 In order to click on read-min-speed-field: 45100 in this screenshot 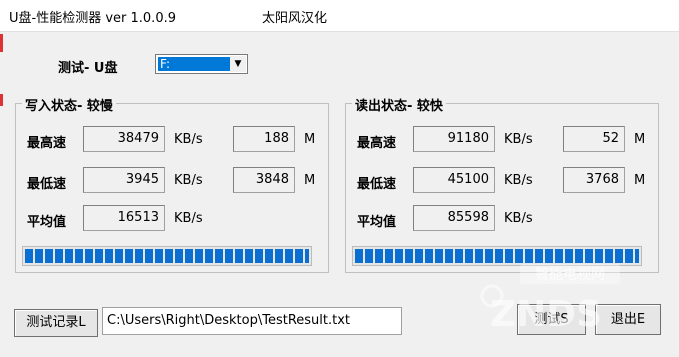, I will do `click(454, 180)`.